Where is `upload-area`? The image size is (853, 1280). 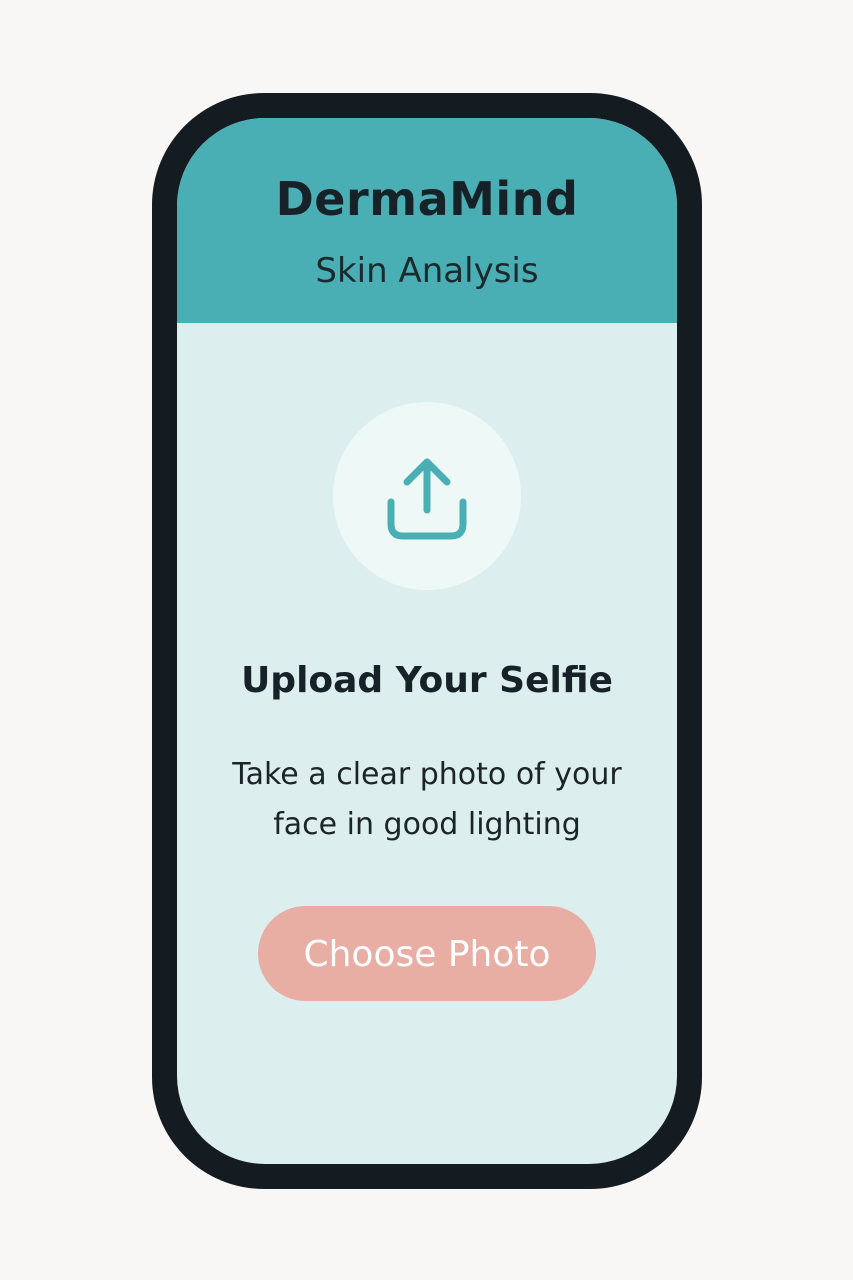
upload-area is located at coordinates (427, 496).